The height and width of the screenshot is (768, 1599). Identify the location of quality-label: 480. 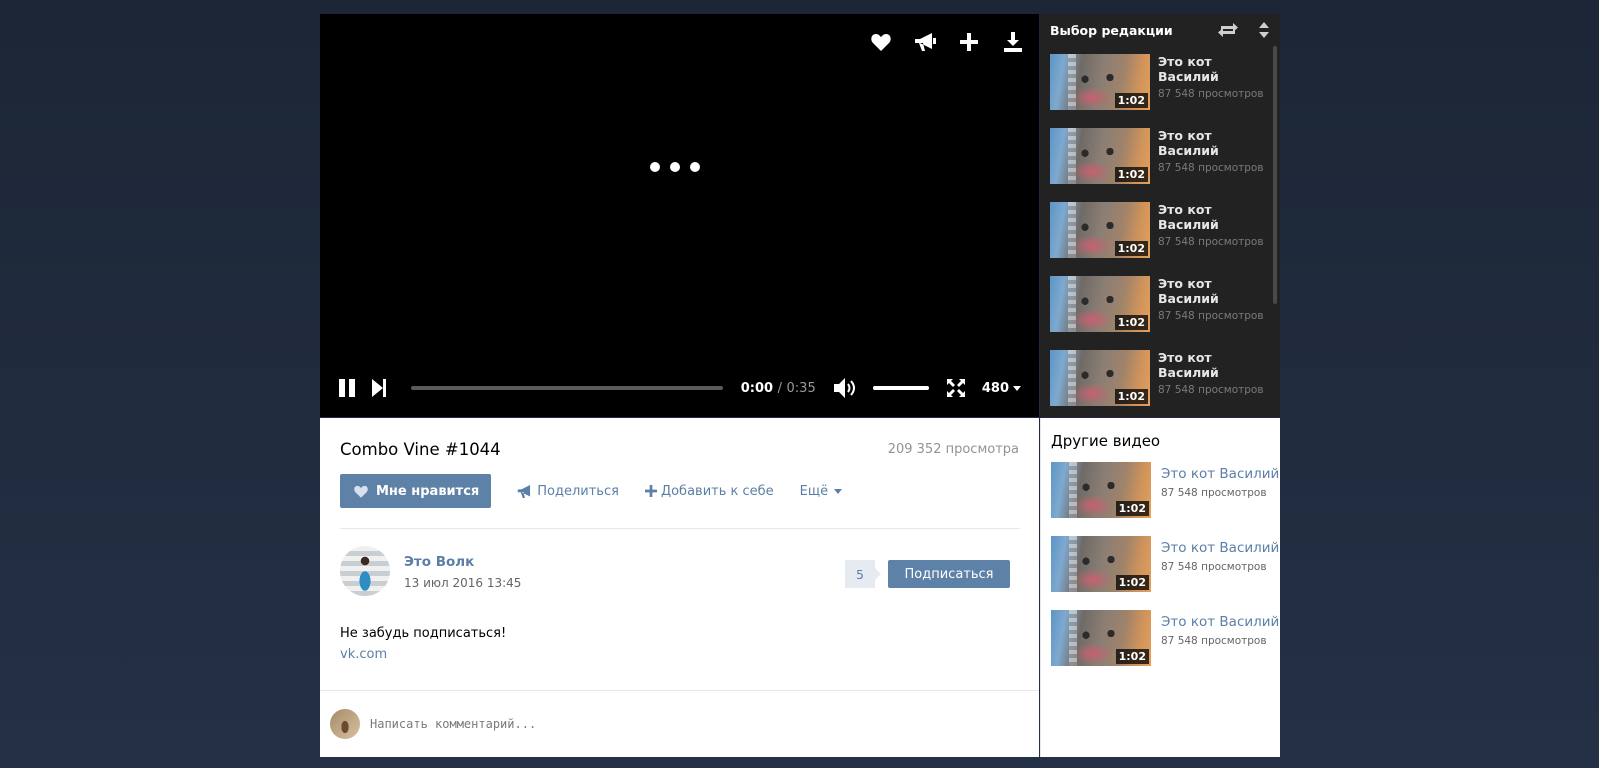
(995, 388).